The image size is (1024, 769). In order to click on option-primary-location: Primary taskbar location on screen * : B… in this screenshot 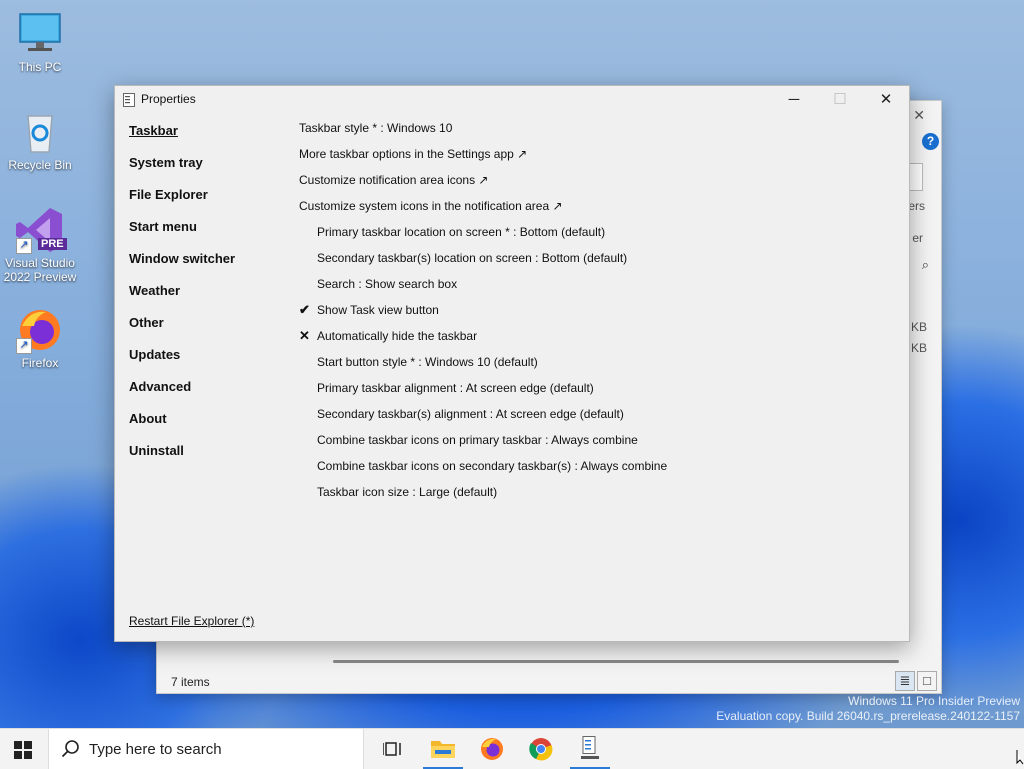, I will do `click(461, 232)`.